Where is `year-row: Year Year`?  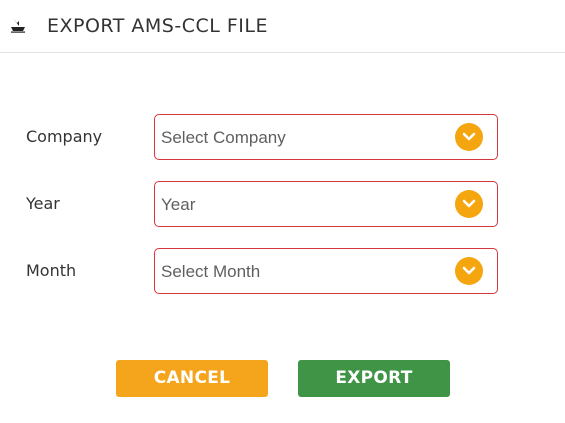 year-row: Year Year is located at coordinates (282, 204).